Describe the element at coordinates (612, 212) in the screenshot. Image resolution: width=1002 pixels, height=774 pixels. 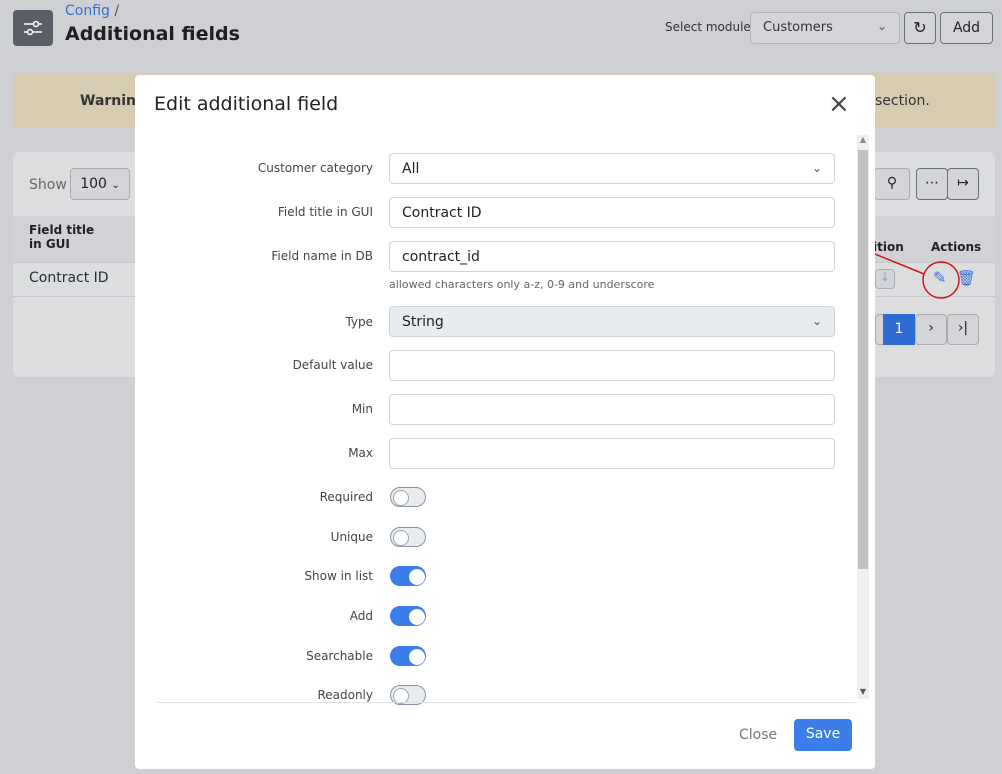
I see `field-title-input: Contract ID` at that location.